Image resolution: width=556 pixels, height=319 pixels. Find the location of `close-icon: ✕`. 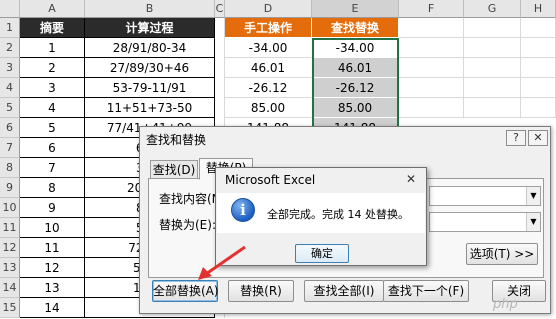

close-icon: ✕ is located at coordinates (411, 179).